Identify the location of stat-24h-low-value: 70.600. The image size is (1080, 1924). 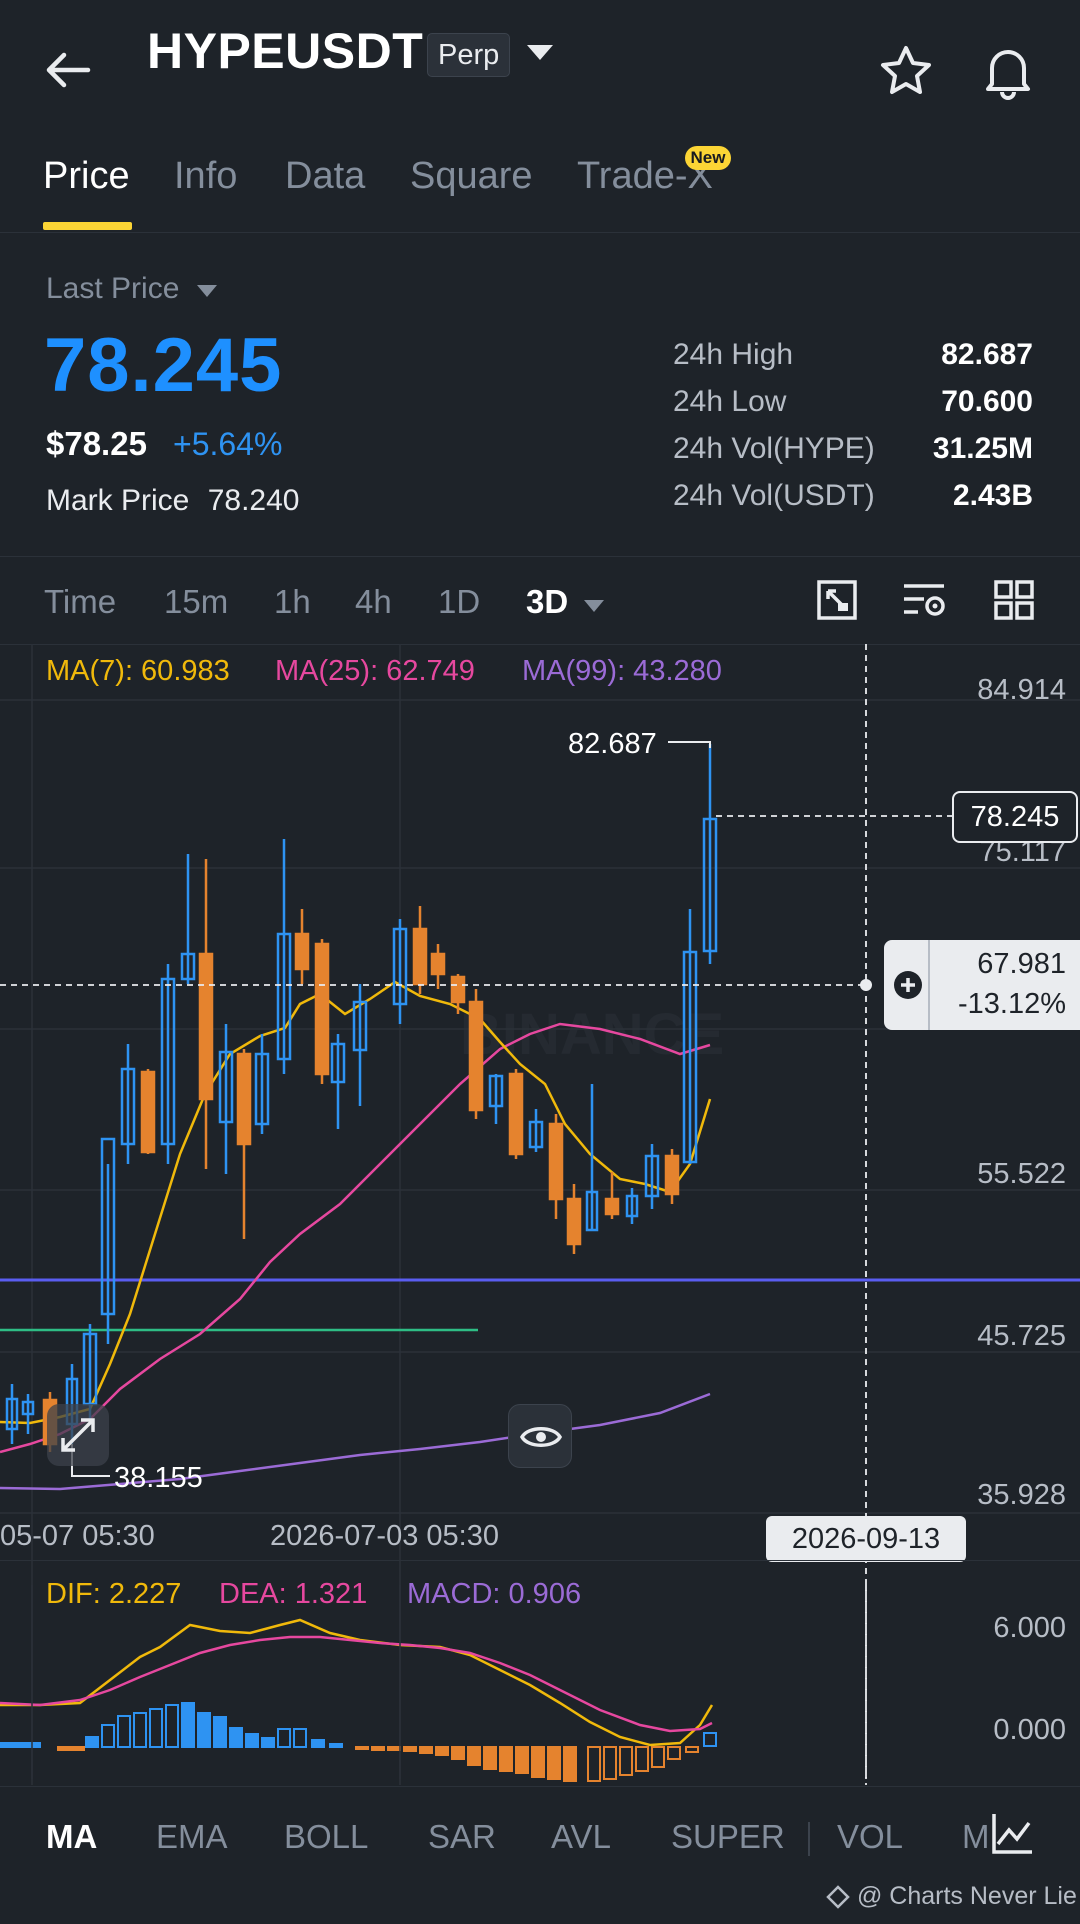
(987, 401).